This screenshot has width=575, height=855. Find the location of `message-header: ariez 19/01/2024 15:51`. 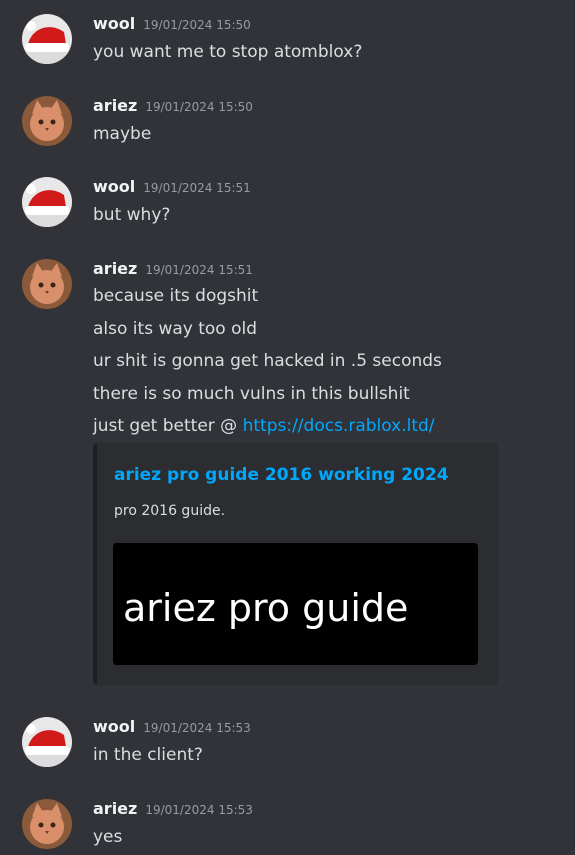

message-header: ariez 19/01/2024 15:51 is located at coordinates (173, 270).